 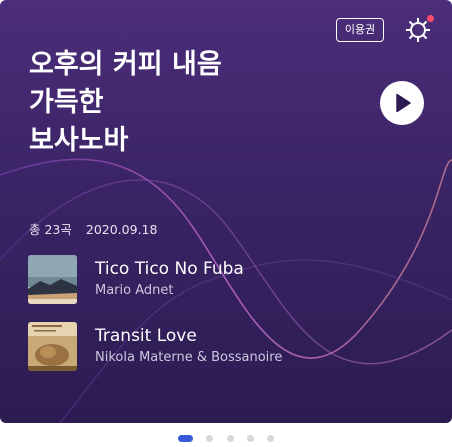 I want to click on settings-button, so click(x=418, y=30).